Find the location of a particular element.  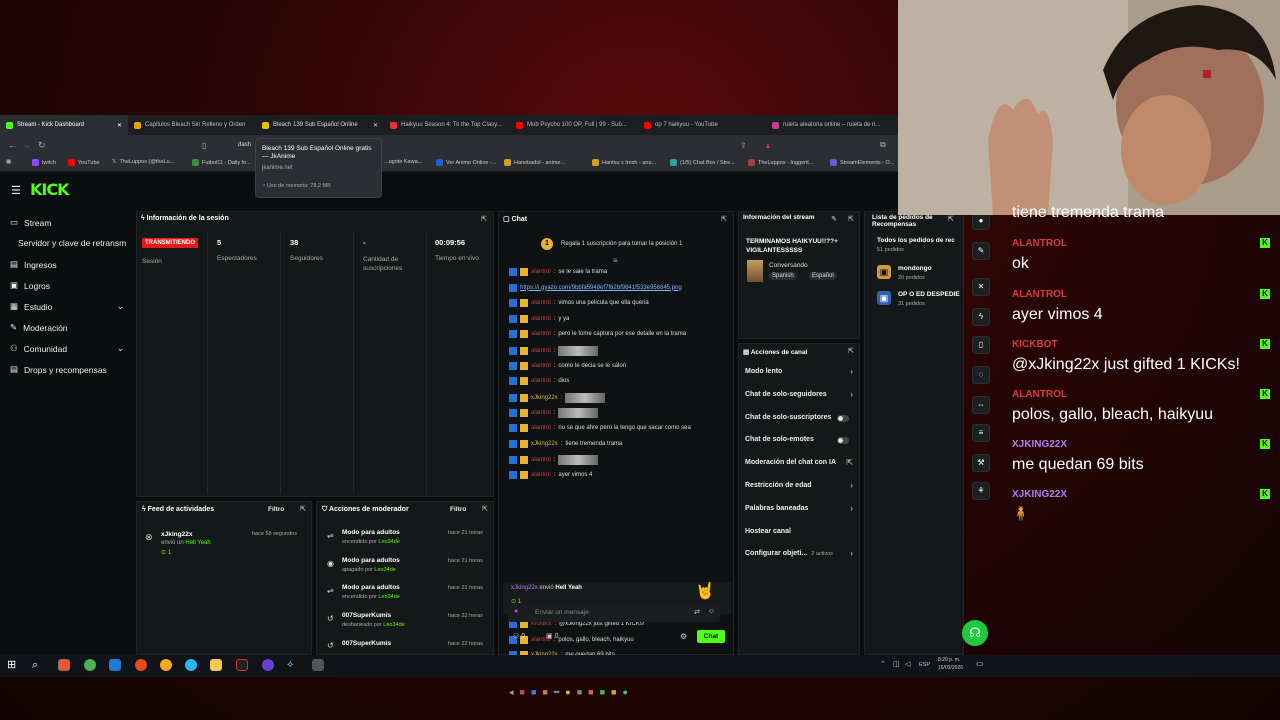

chat-input-box: ● Enviar un mensaje ⇄ ☺ is located at coordinates (614, 613).